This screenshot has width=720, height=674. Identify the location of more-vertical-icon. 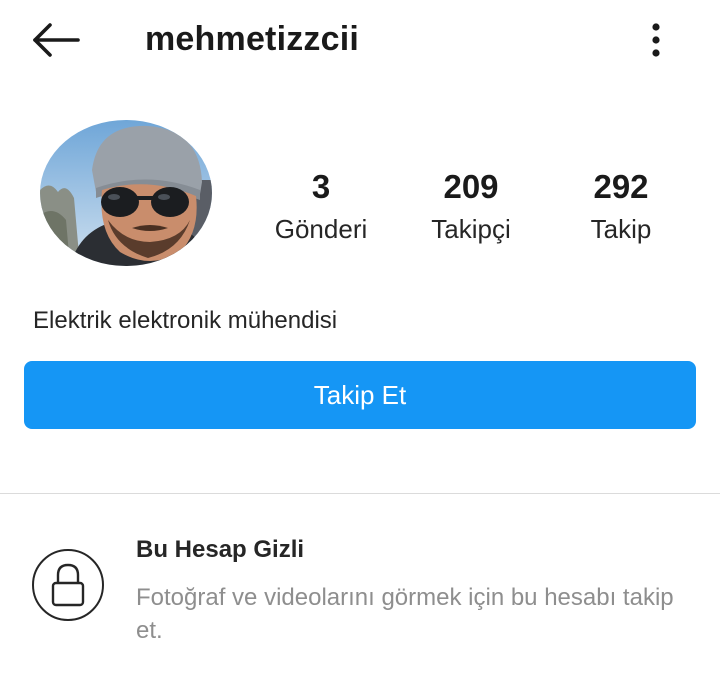
(656, 40).